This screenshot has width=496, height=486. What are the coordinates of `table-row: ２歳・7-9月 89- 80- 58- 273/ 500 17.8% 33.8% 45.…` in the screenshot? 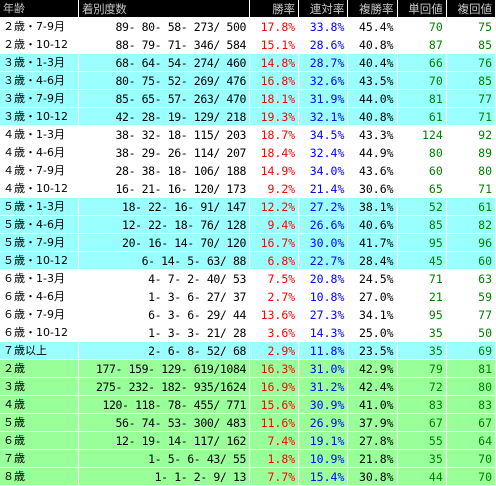 It's located at (248, 26).